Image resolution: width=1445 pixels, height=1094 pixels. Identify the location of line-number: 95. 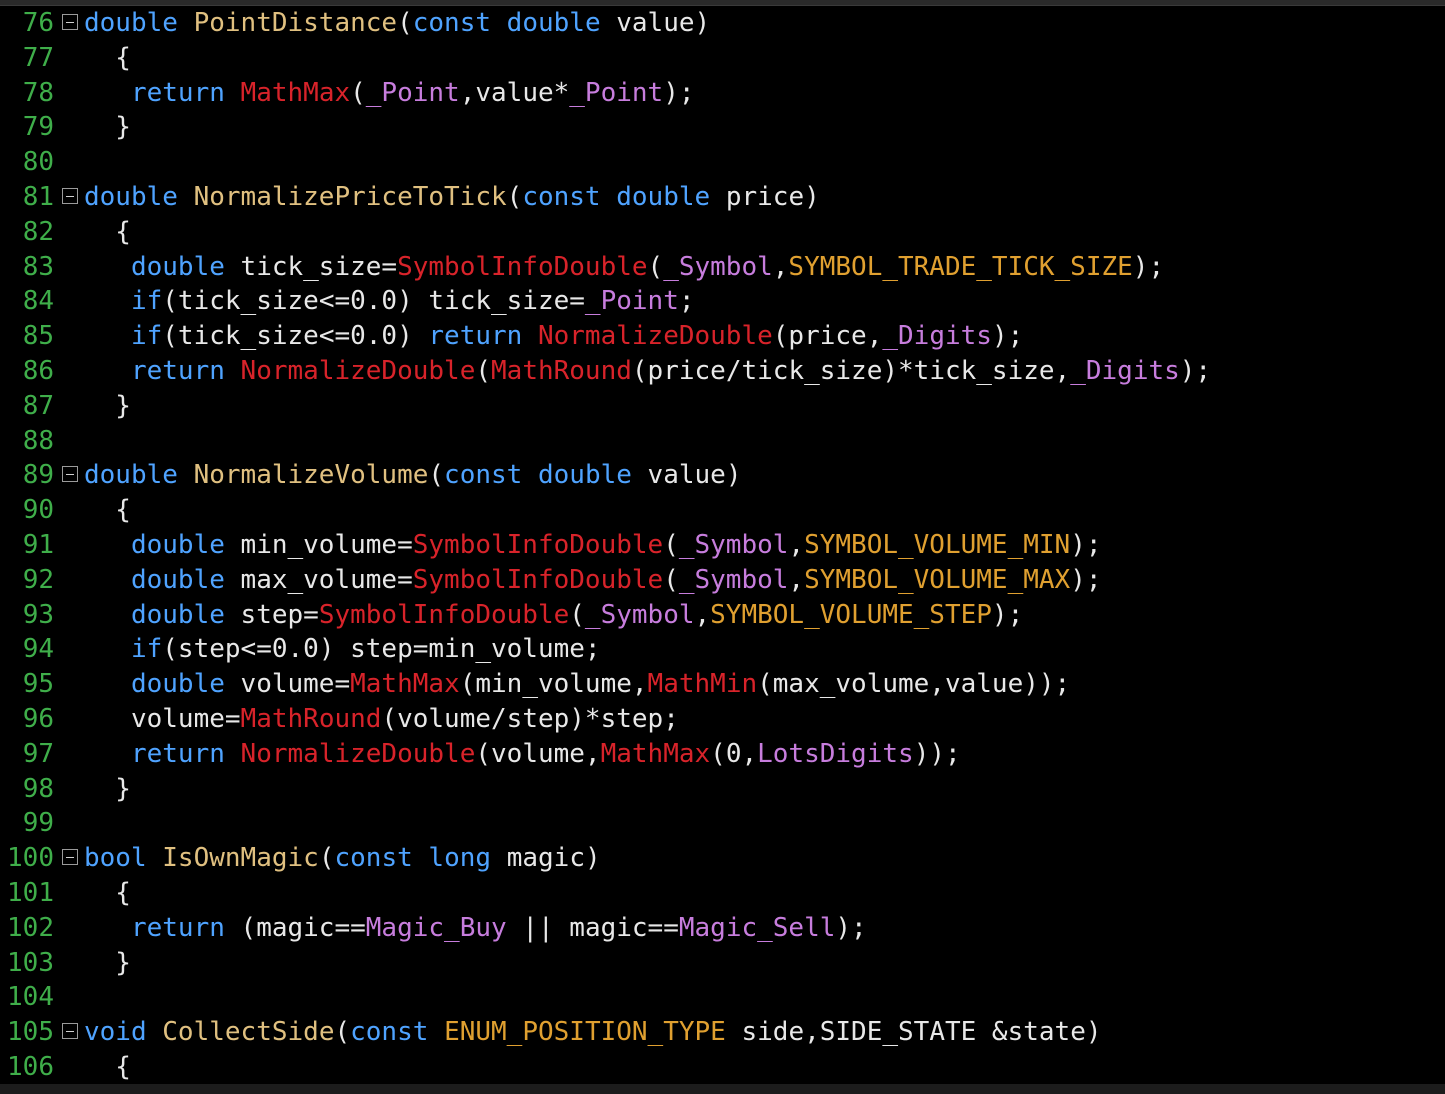
(38, 684).